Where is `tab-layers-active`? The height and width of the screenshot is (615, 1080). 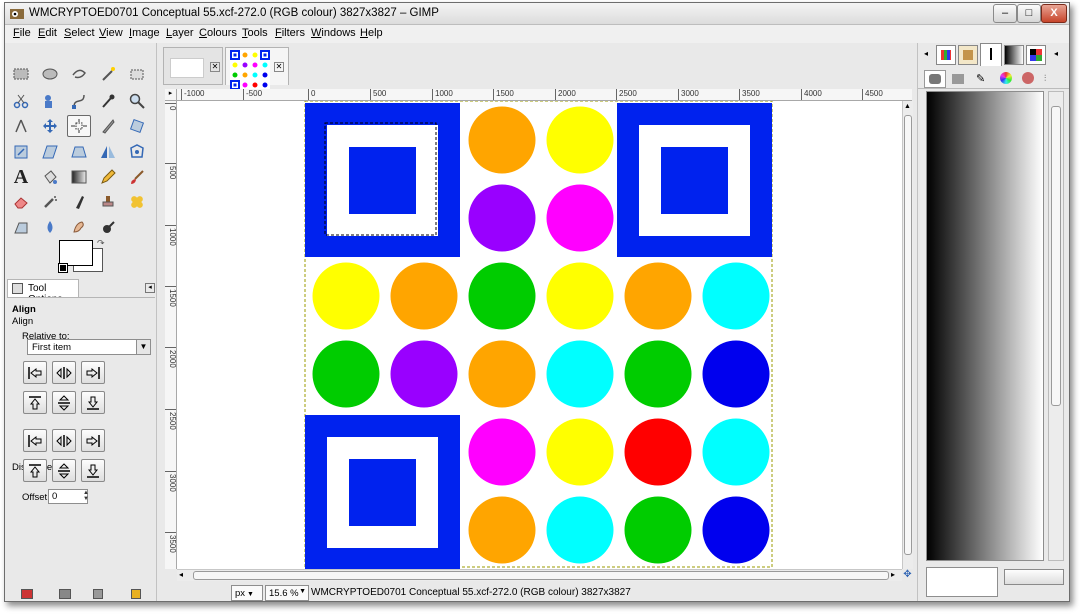
tab-layers-active is located at coordinates (935, 79).